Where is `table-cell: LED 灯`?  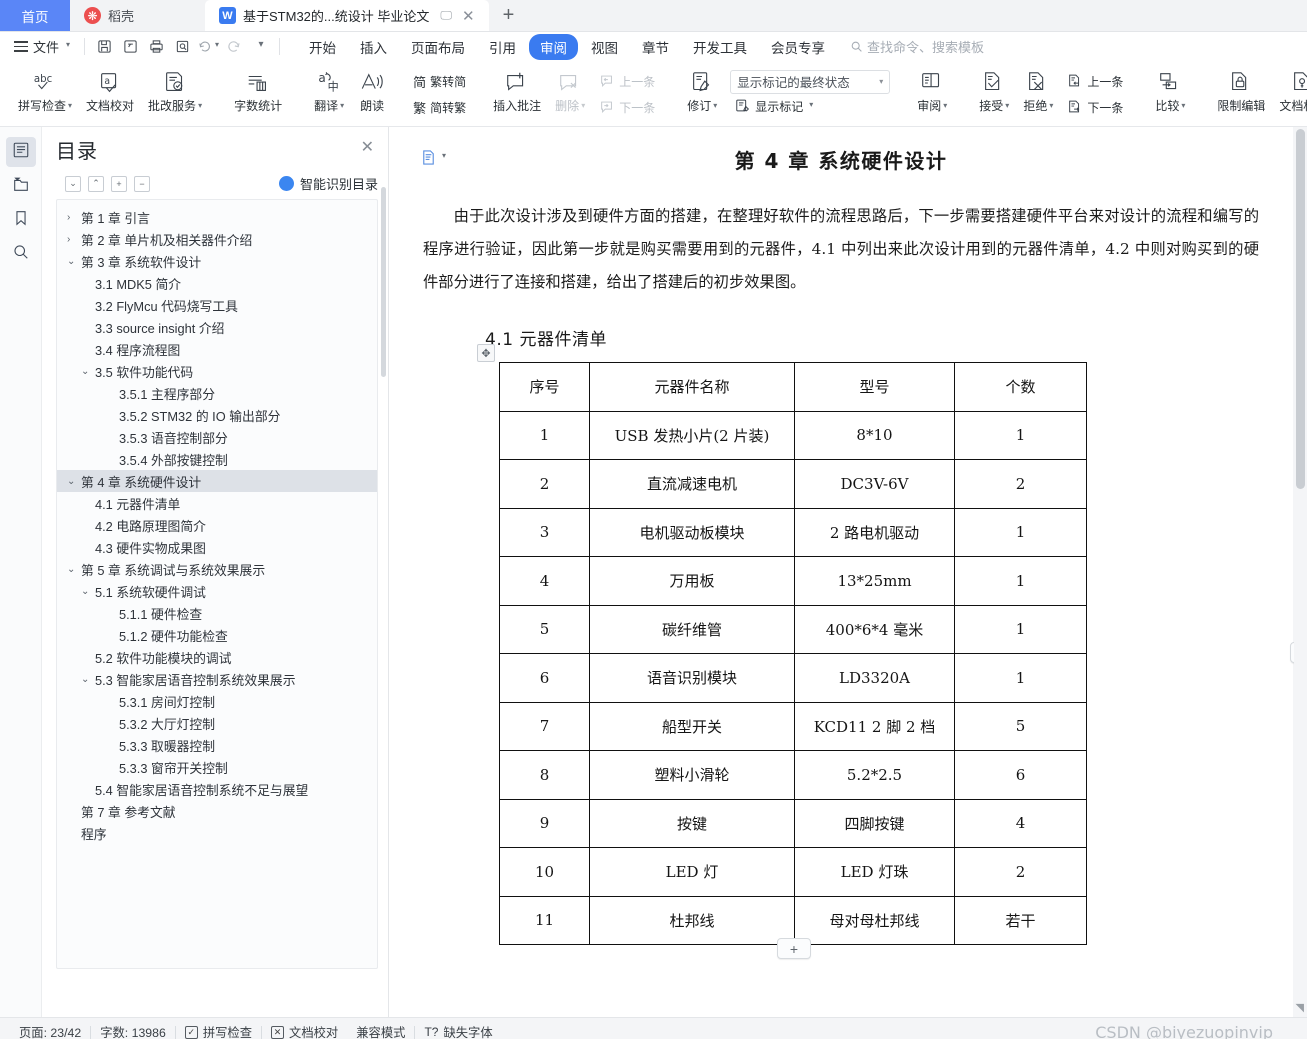 table-cell: LED 灯 is located at coordinates (692, 872).